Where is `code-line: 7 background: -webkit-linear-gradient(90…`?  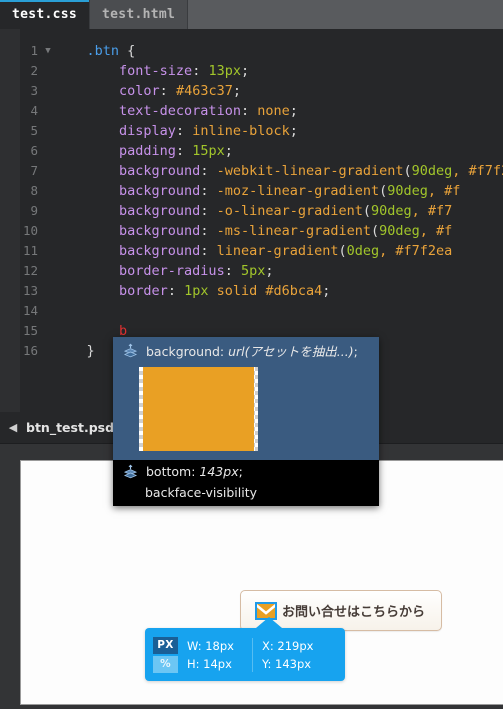 code-line: 7 background: -webkit-linear-gradient(90… is located at coordinates (251, 171).